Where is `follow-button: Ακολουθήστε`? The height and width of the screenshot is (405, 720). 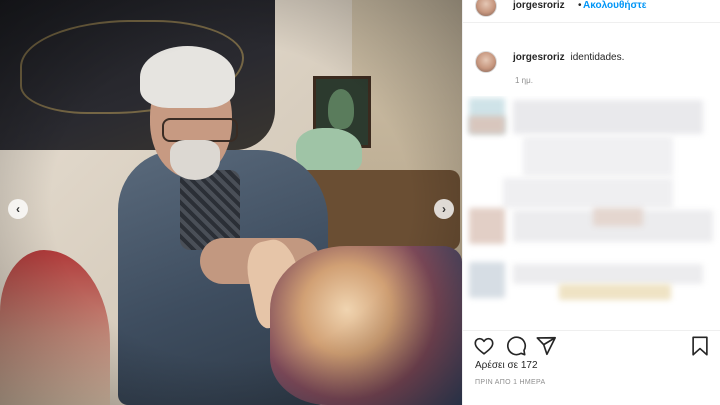 follow-button: Ακολουθήστε is located at coordinates (615, 5).